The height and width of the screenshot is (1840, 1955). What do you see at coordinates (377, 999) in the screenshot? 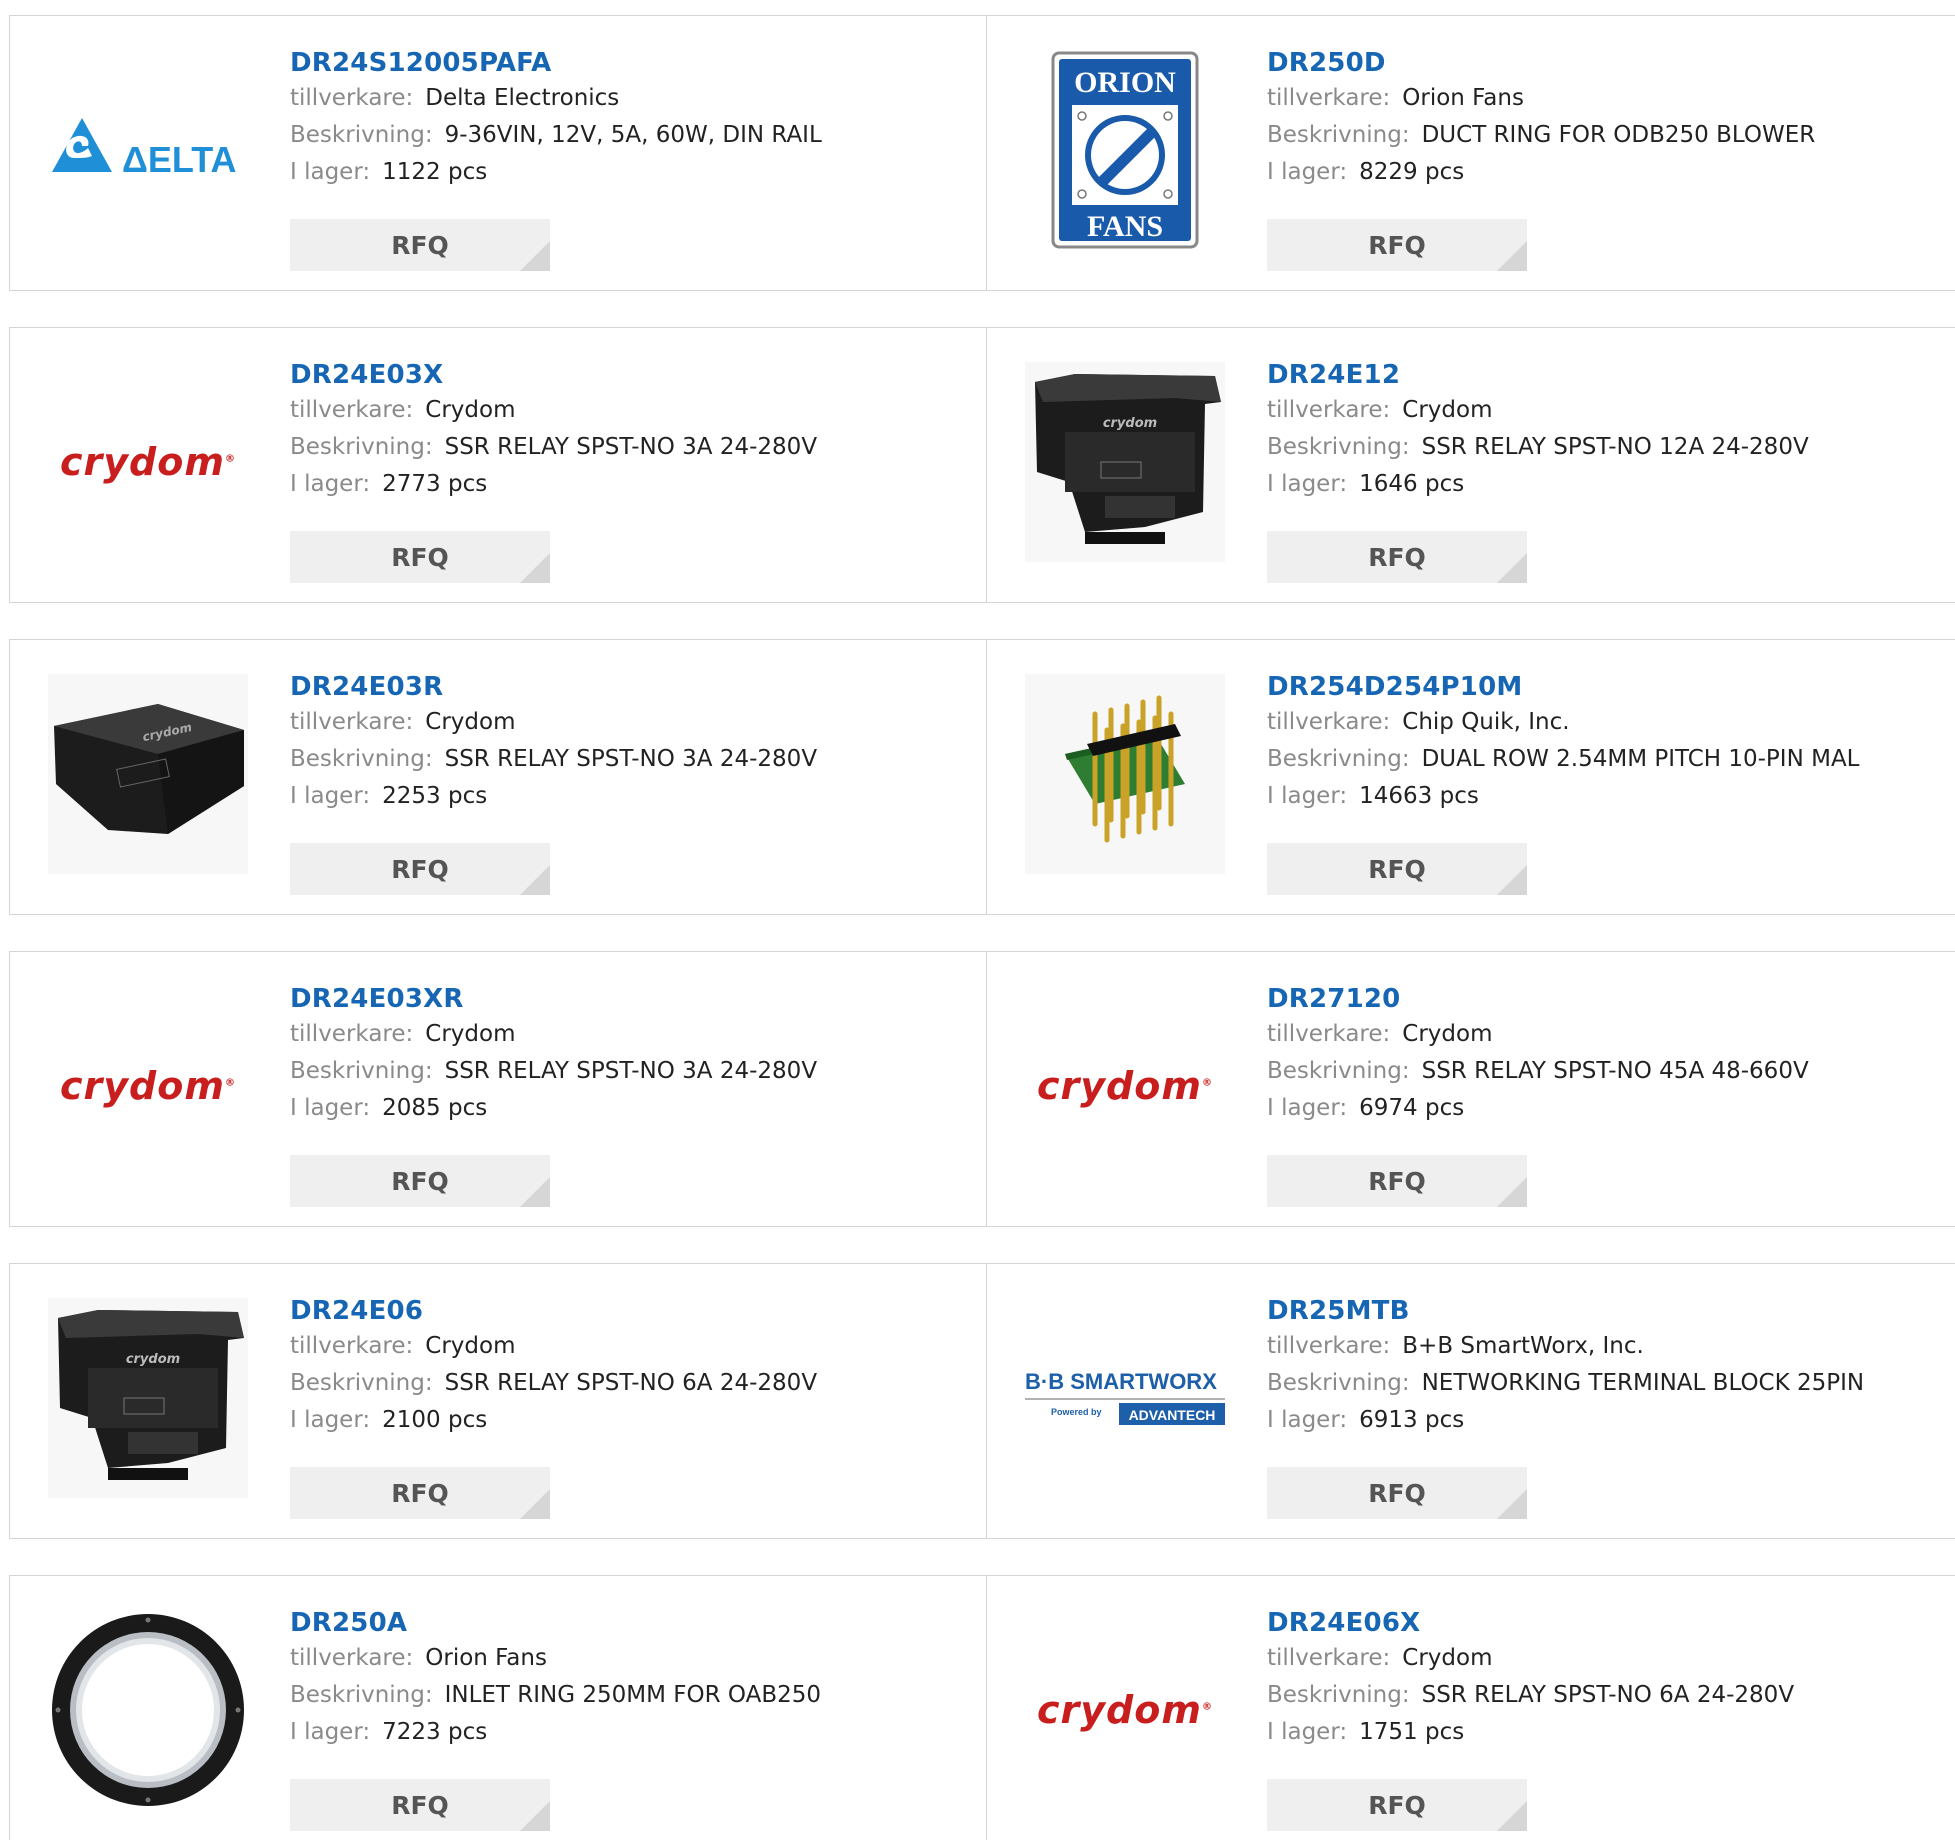
I see `part-number-link: DR24E03XR` at bounding box center [377, 999].